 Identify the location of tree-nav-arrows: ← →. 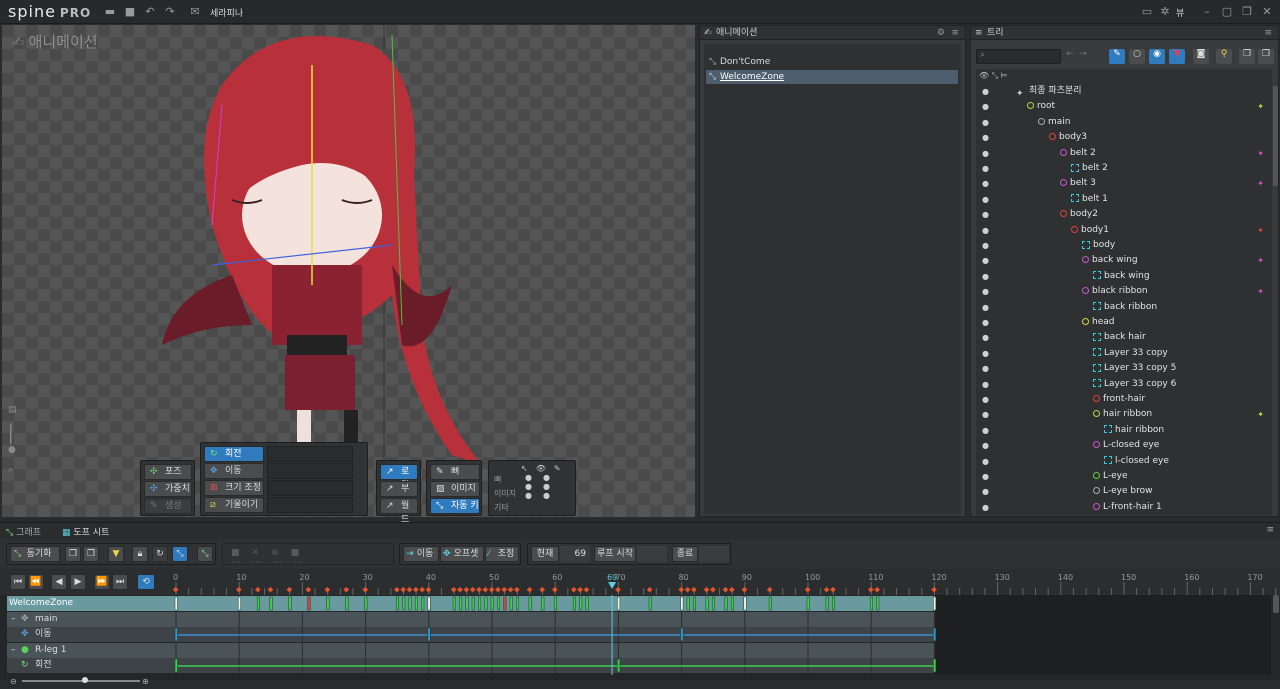
(1084, 56).